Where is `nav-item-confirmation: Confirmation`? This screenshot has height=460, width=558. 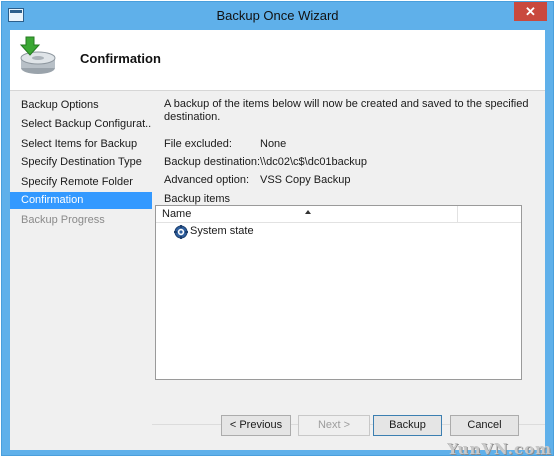 nav-item-confirmation: Confirmation is located at coordinates (81, 200).